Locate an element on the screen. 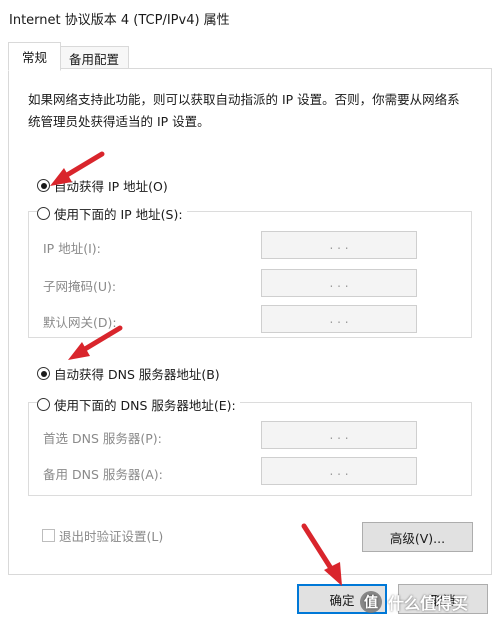 The height and width of the screenshot is (625, 500). watermark-logo-icon: 值 is located at coordinates (371, 602).